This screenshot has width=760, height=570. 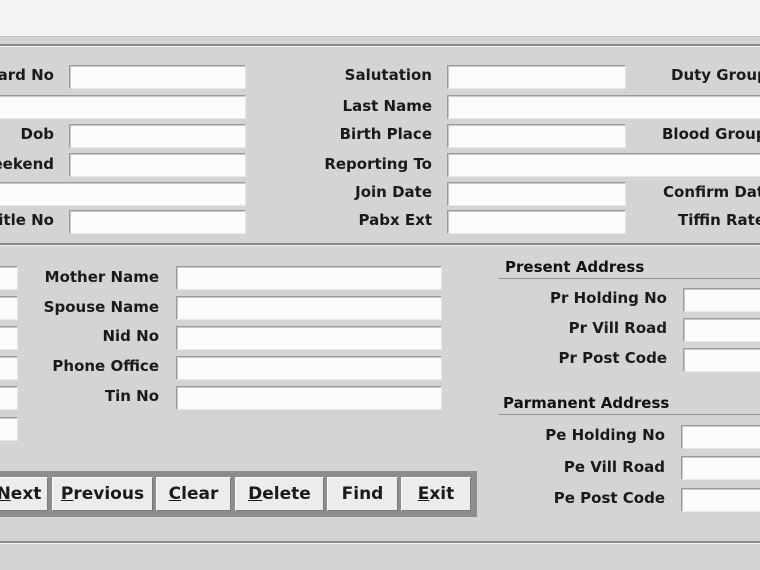 What do you see at coordinates (101, 307) in the screenshot?
I see `spouse-name-label: Spouse Name` at bounding box center [101, 307].